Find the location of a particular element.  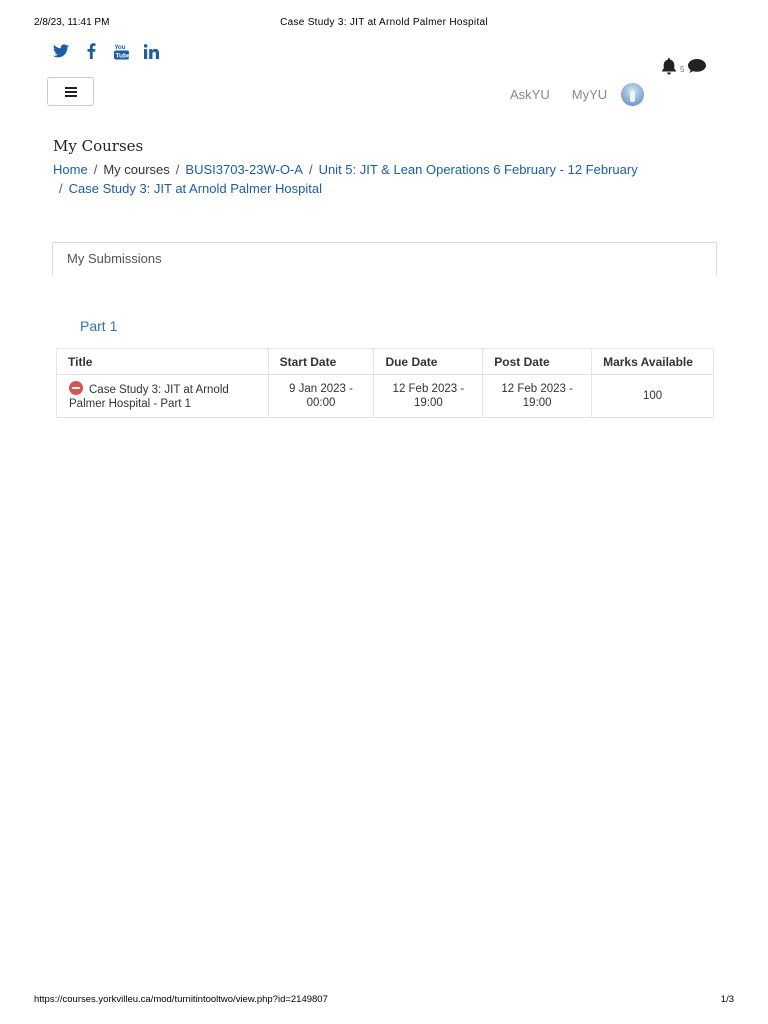

notification-area: 5 is located at coordinates (683, 66).